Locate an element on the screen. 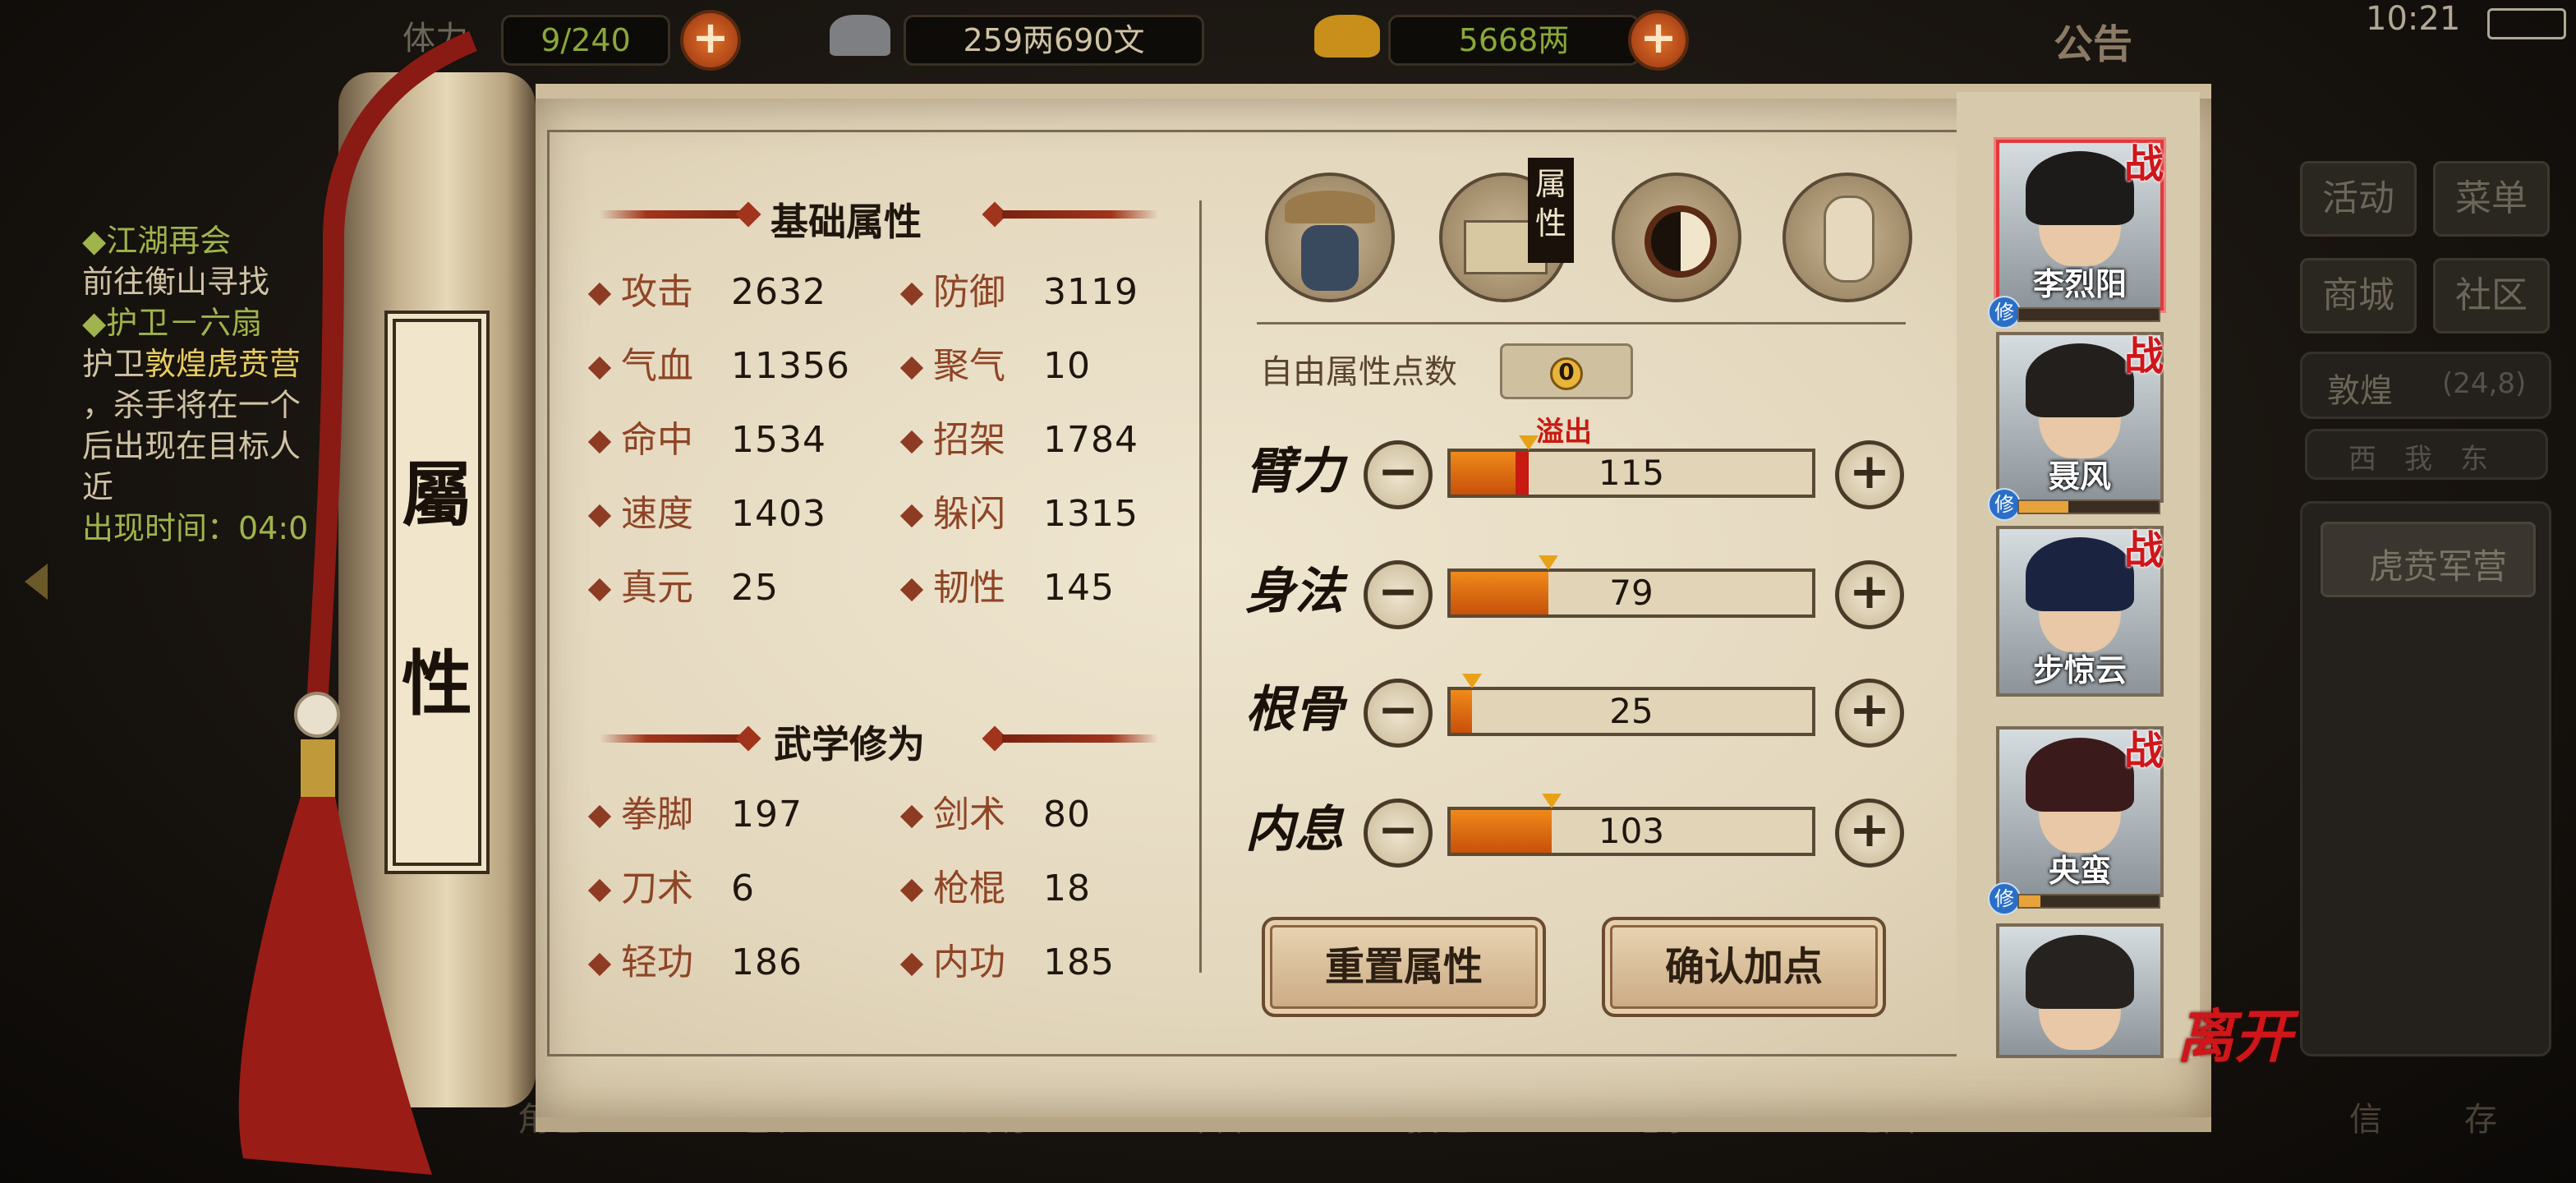 The image size is (2576, 1183). menu-button: 菜单 is located at coordinates (2491, 199).